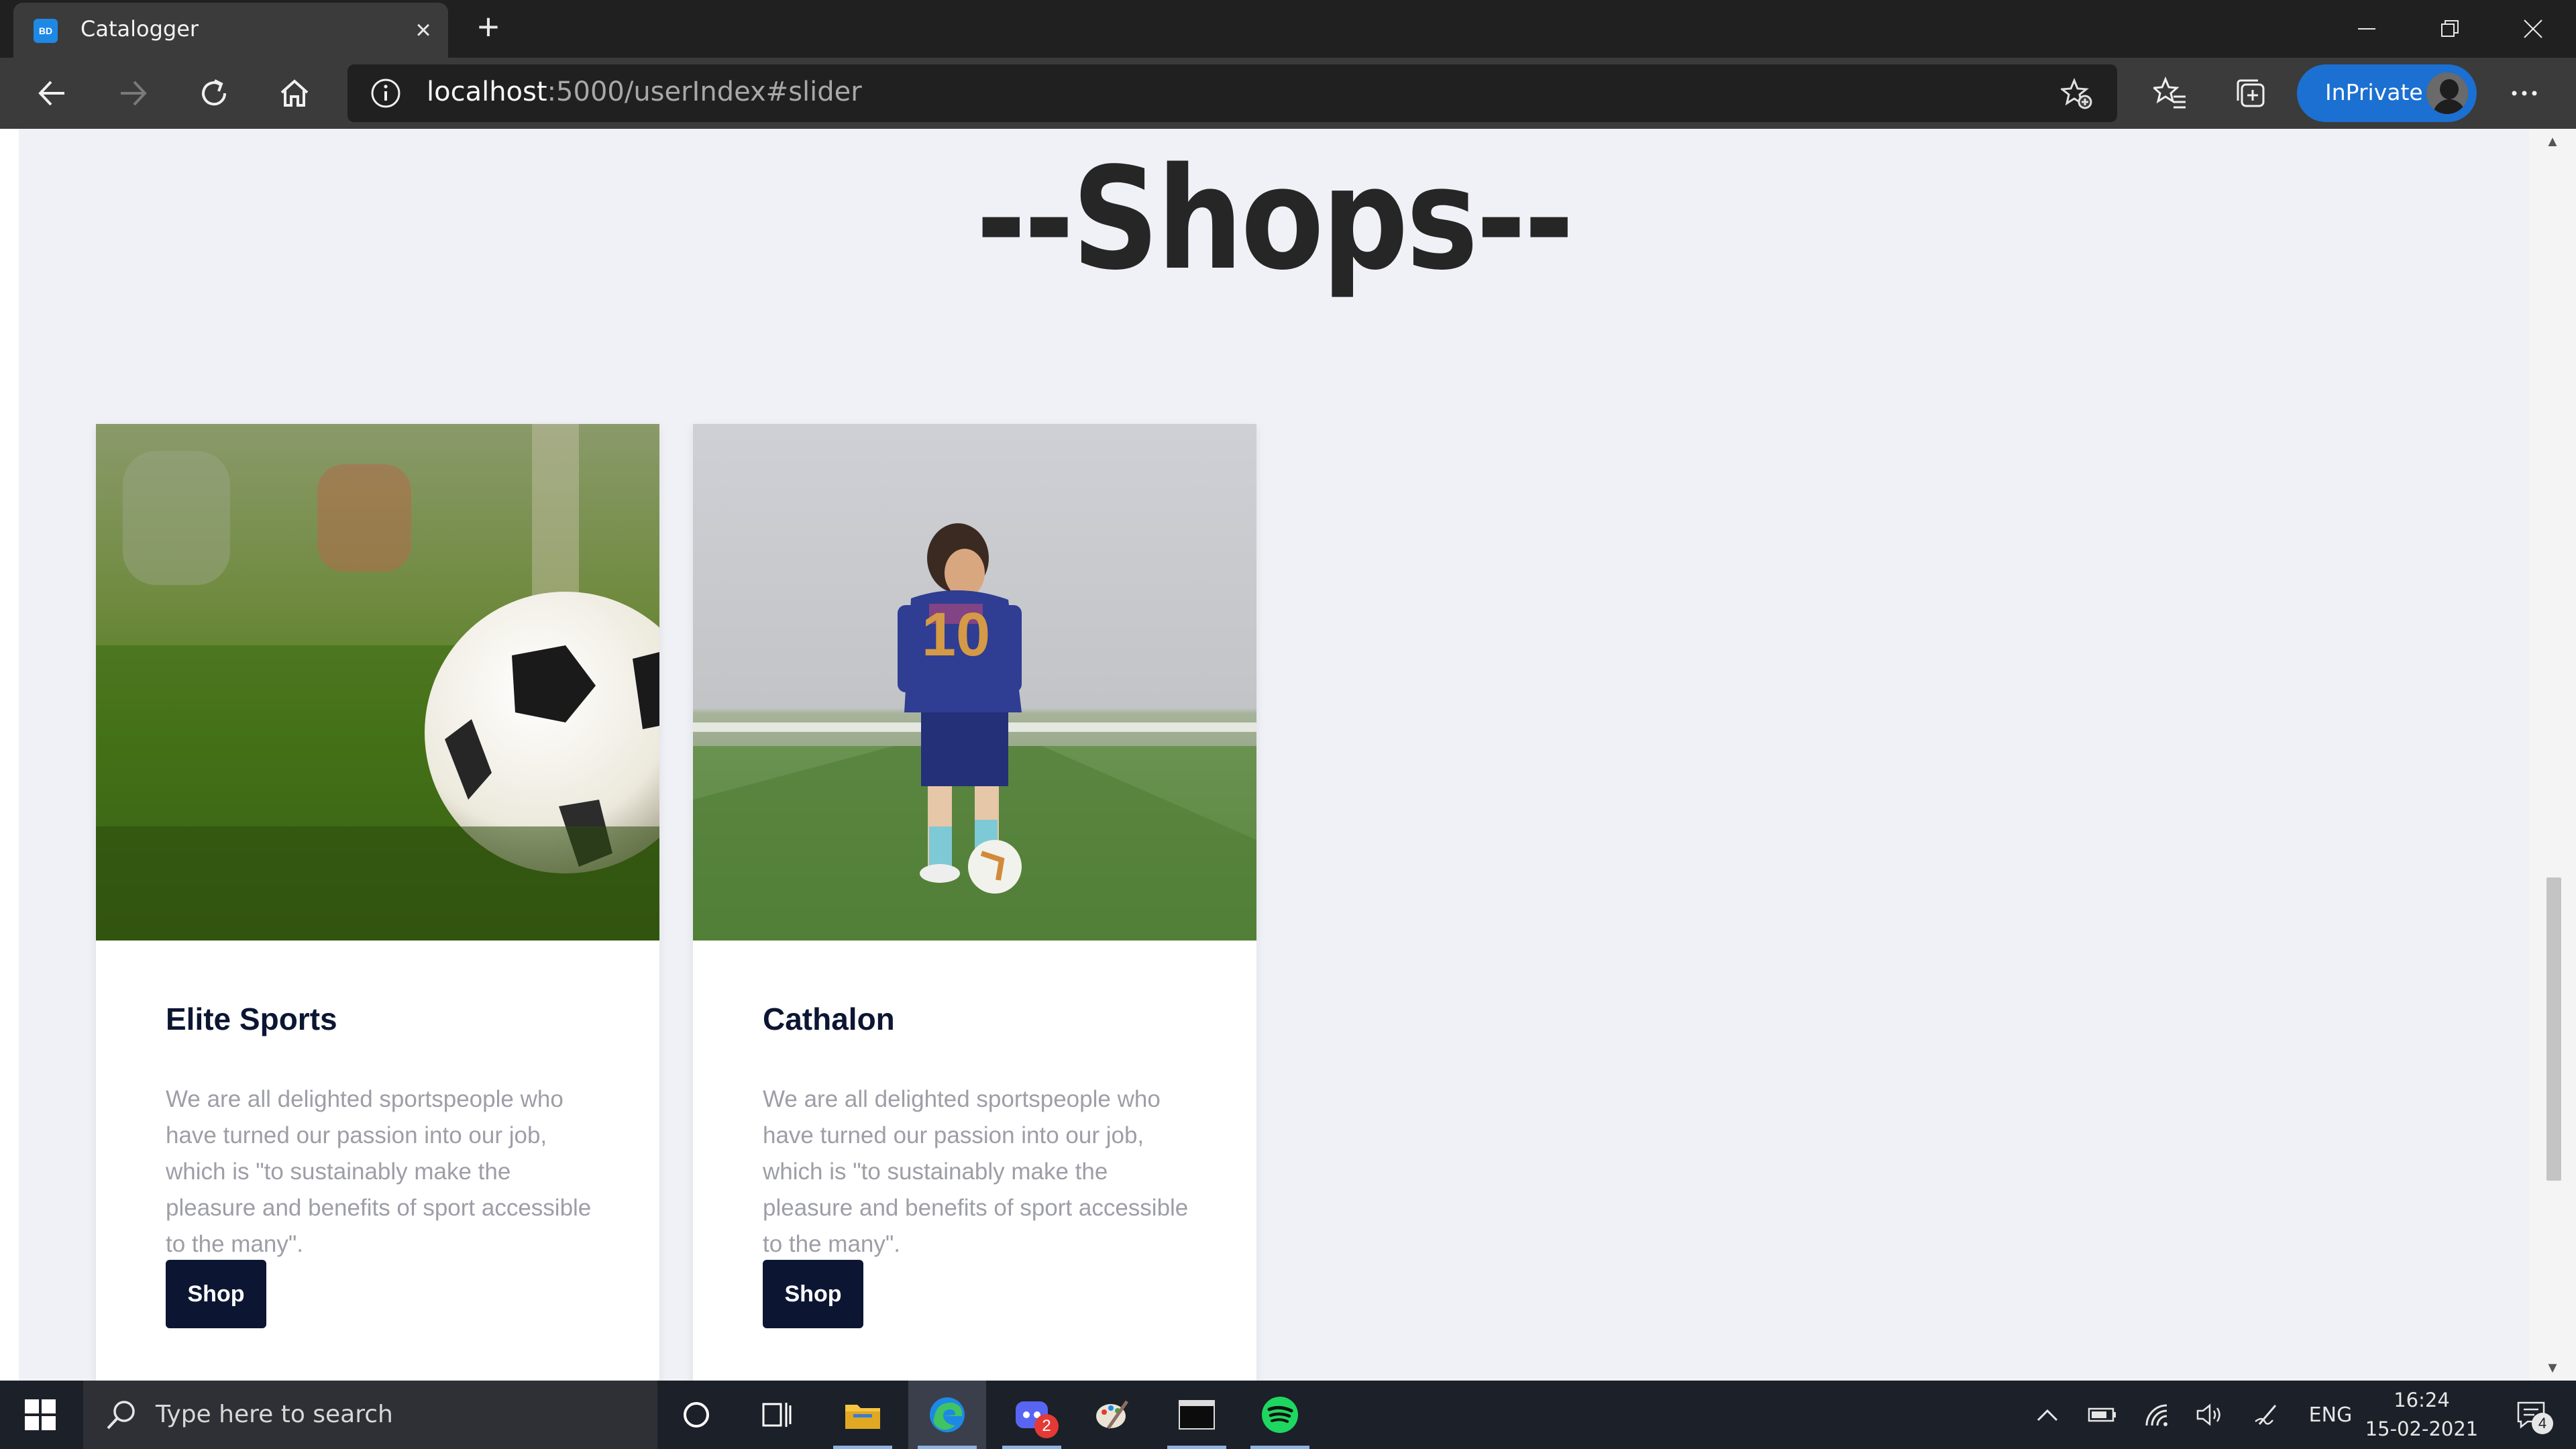 The image size is (2576, 1449). I want to click on scrollbar-thumb, so click(2553, 1029).